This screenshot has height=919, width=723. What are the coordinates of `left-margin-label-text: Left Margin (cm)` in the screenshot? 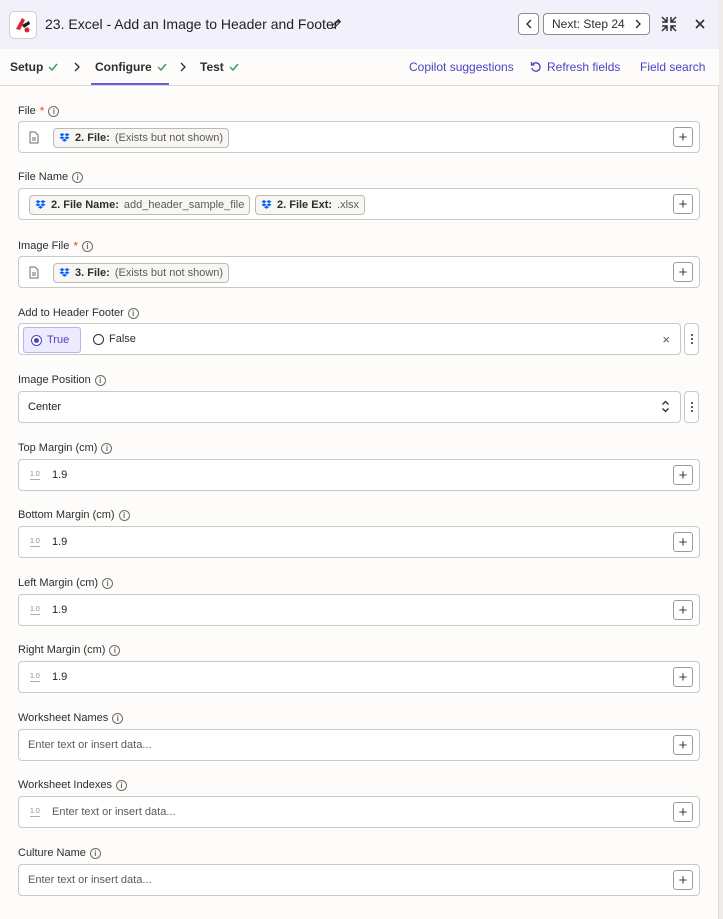 It's located at (58, 583).